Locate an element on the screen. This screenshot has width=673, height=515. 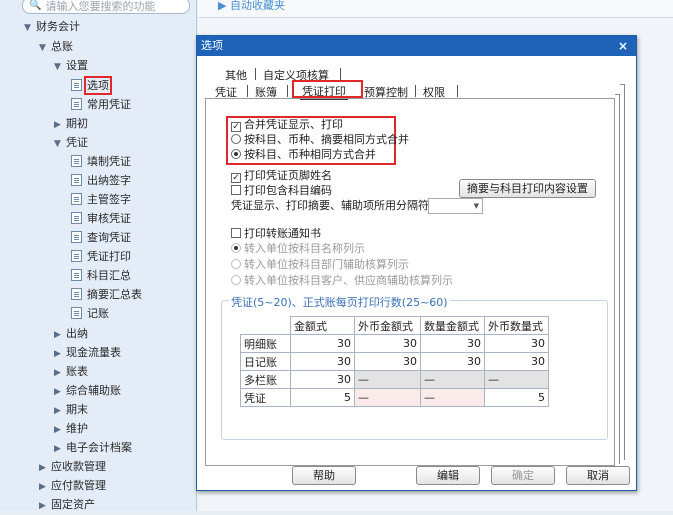
close-icon: × is located at coordinates (623, 46).